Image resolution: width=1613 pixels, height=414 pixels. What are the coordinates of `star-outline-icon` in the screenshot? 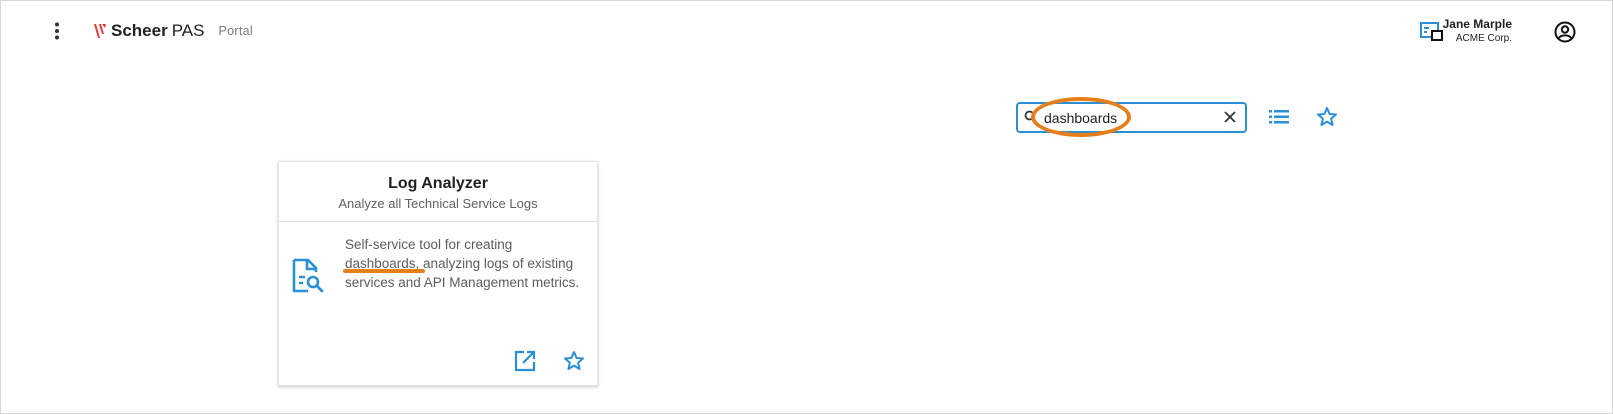 It's located at (1327, 117).